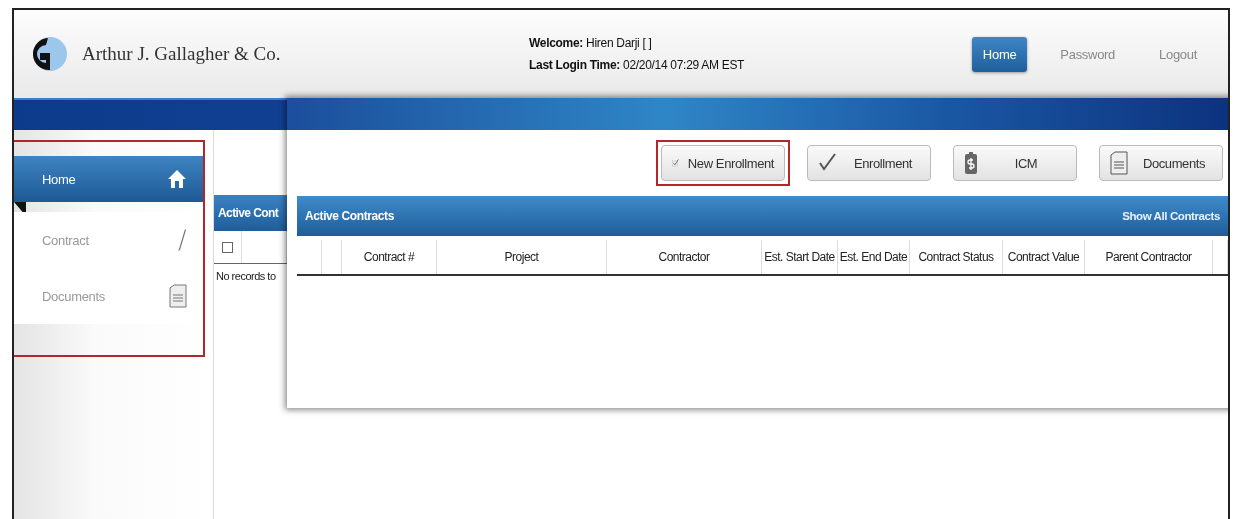 Image resolution: width=1238 pixels, height=519 pixels. What do you see at coordinates (108, 179) in the screenshot?
I see `sidebar-item: Home` at bounding box center [108, 179].